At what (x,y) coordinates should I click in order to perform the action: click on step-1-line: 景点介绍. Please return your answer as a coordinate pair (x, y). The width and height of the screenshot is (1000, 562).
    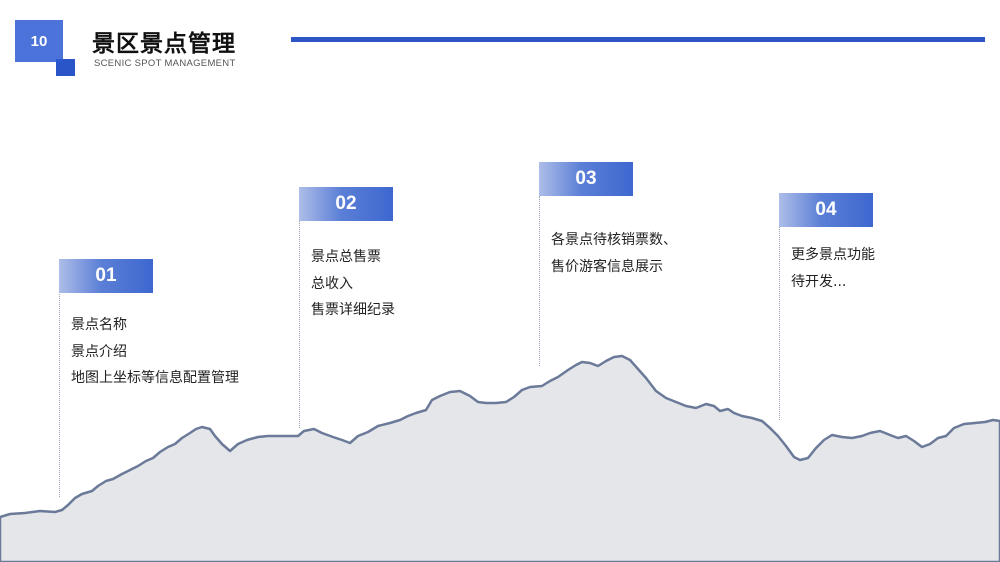
    Looking at the image, I should click on (99, 351).